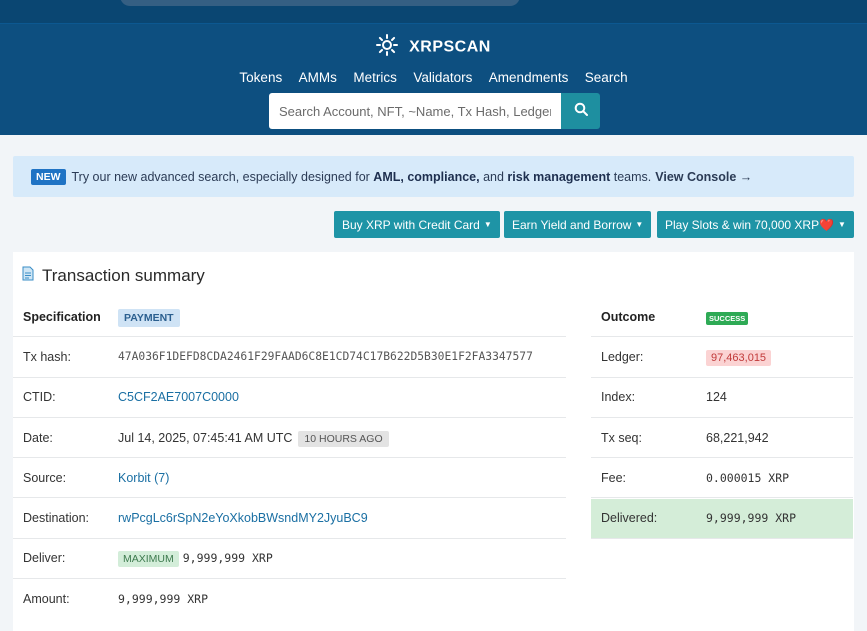  What do you see at coordinates (621, 437) in the screenshot?
I see `txseq-label: Tx seq:` at bounding box center [621, 437].